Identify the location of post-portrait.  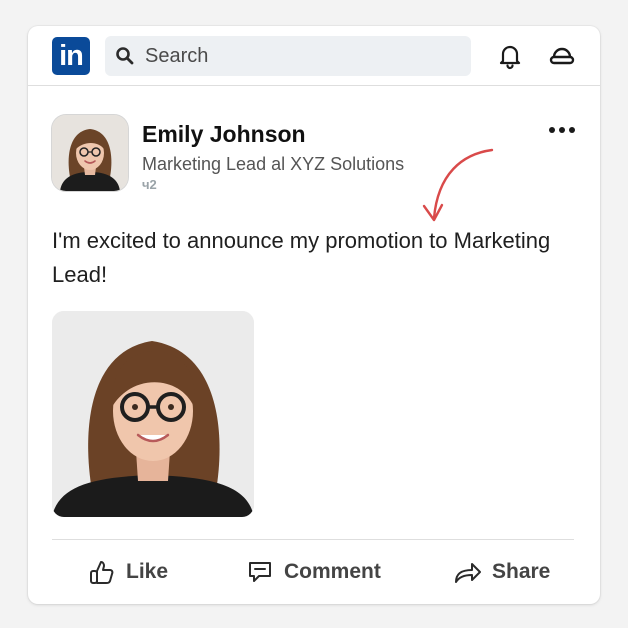
(153, 414).